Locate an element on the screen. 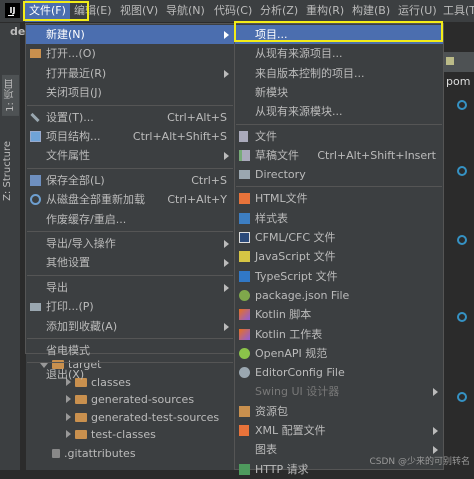 This screenshot has height=479, width=474. tree-node: generated-test-sources is located at coordinates (142, 418).